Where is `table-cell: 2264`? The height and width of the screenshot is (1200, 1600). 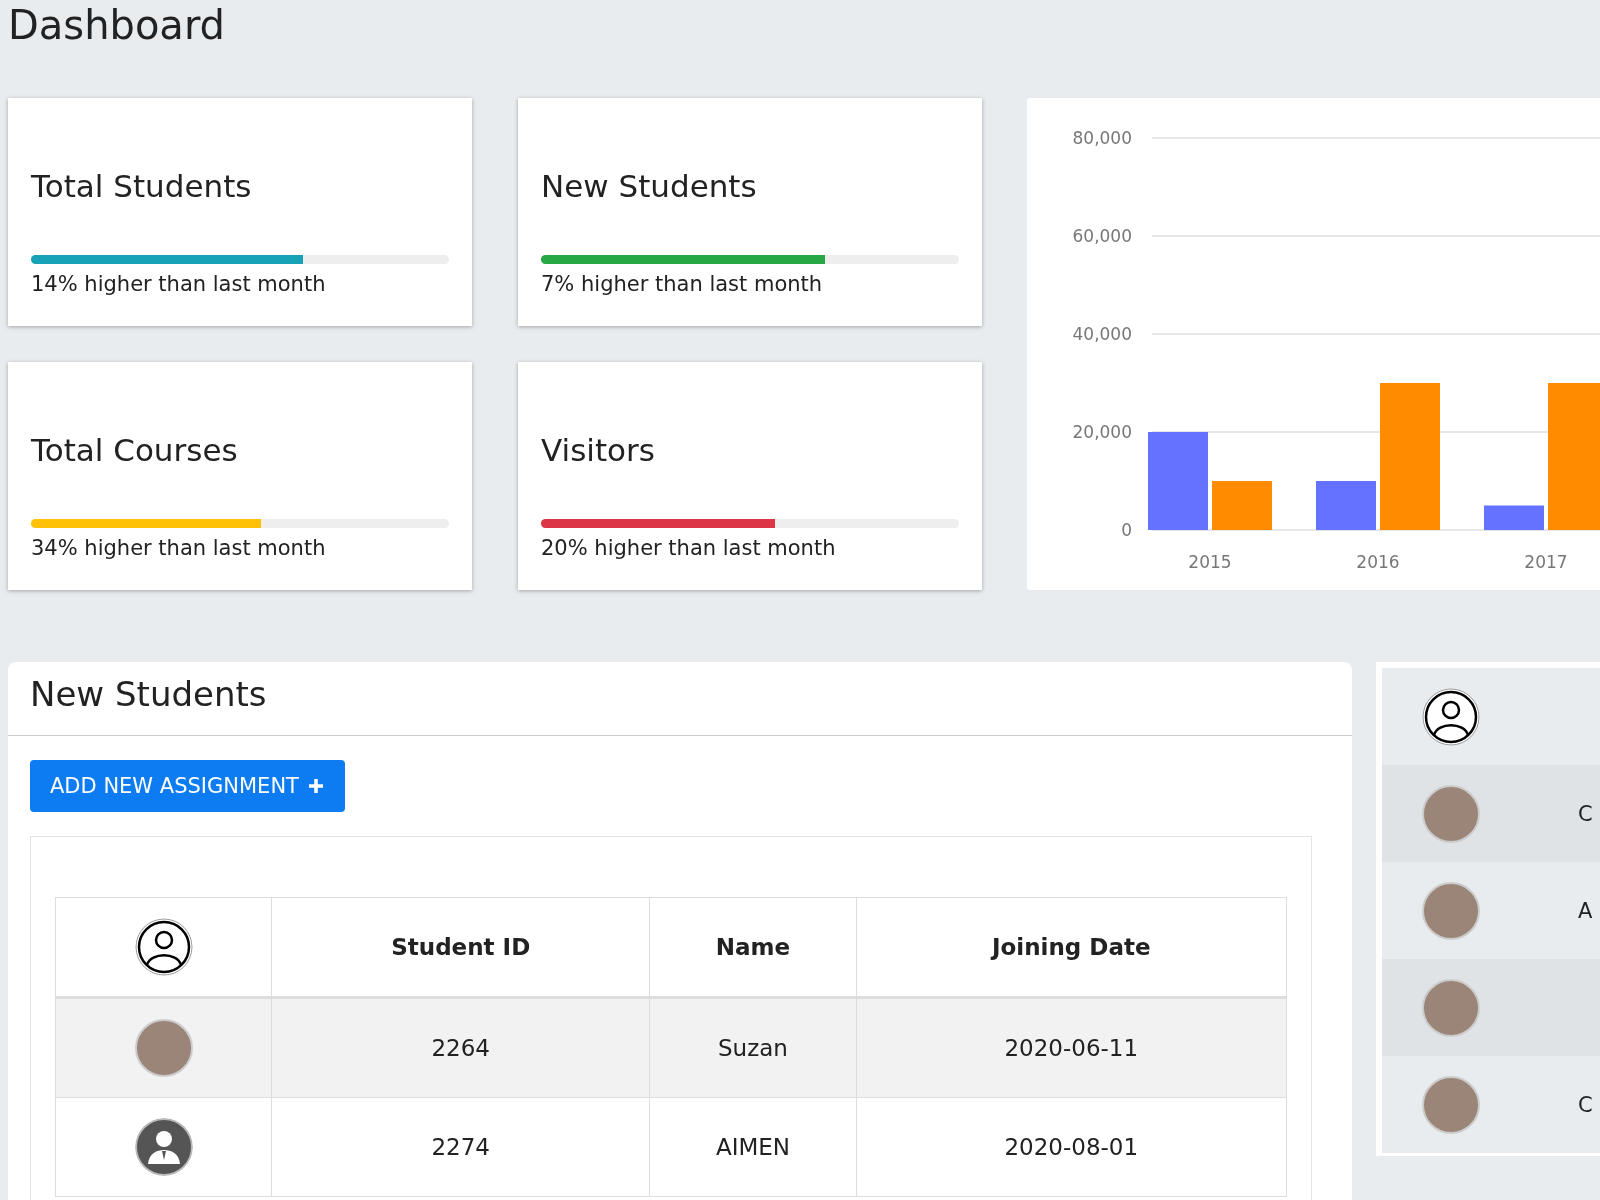
table-cell: 2264 is located at coordinates (460, 1047).